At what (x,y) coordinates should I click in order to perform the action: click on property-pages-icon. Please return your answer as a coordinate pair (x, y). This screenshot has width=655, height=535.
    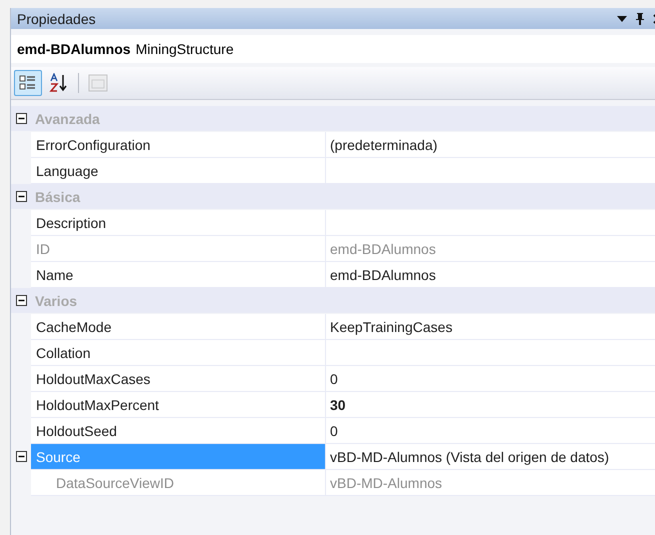
    Looking at the image, I should click on (98, 83).